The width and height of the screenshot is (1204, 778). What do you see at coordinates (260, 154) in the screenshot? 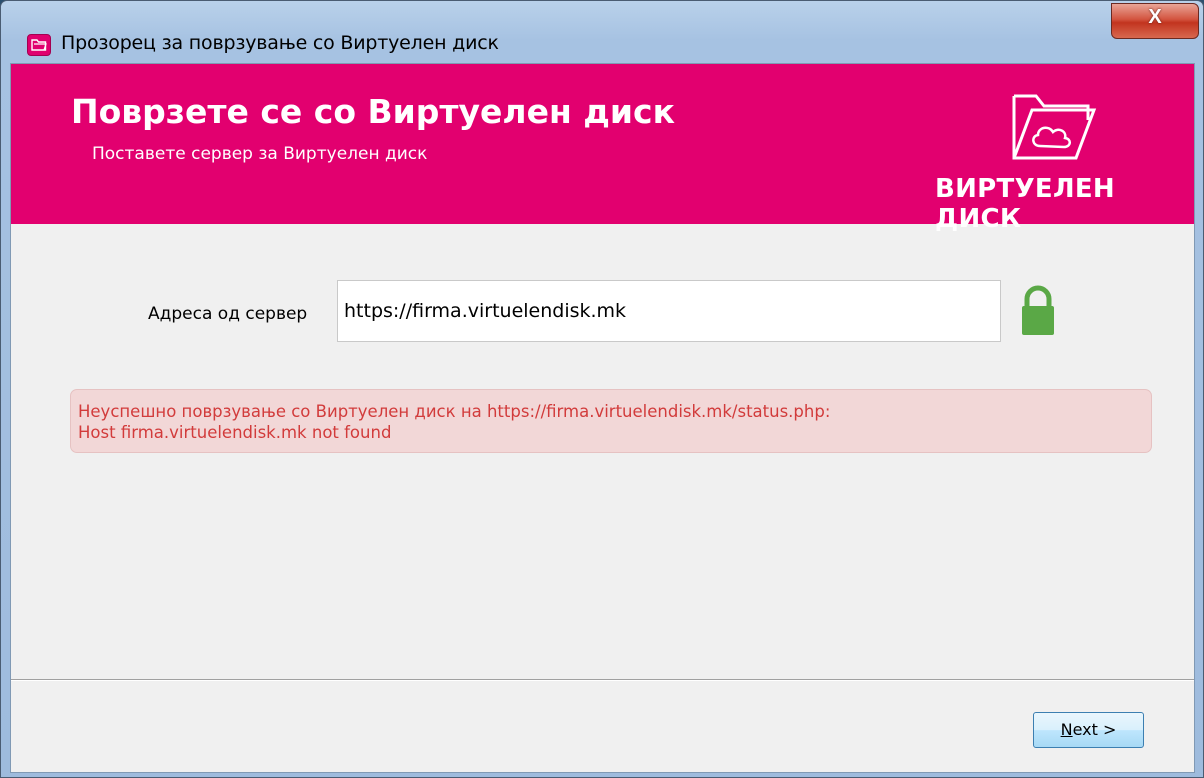
I see `page-subtitle: Поставете сервер за Виртуелен диск` at bounding box center [260, 154].